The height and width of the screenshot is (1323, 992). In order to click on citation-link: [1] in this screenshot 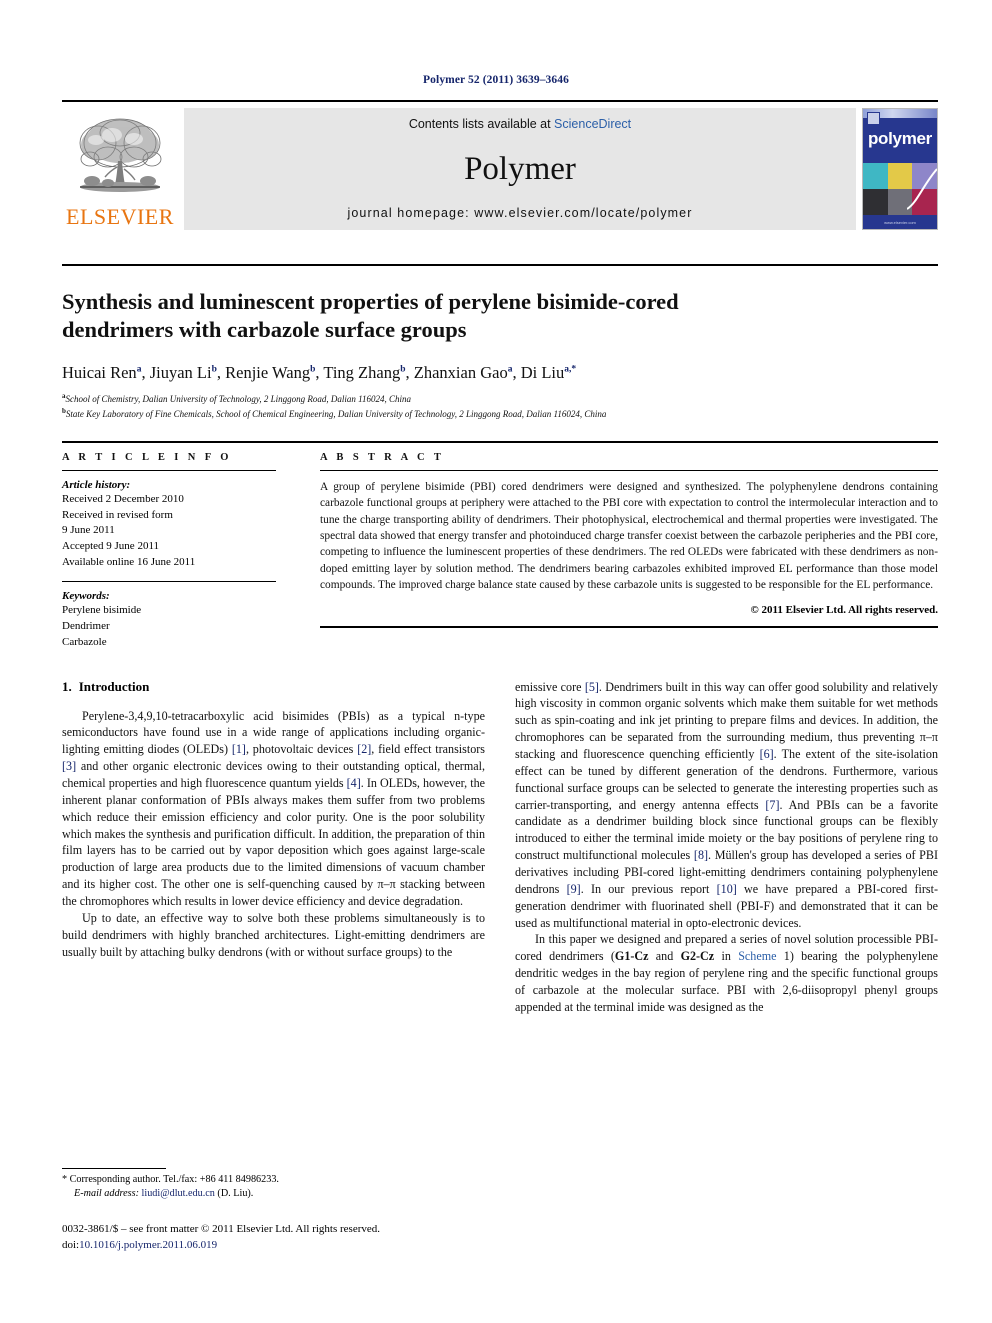, I will do `click(239, 749)`.